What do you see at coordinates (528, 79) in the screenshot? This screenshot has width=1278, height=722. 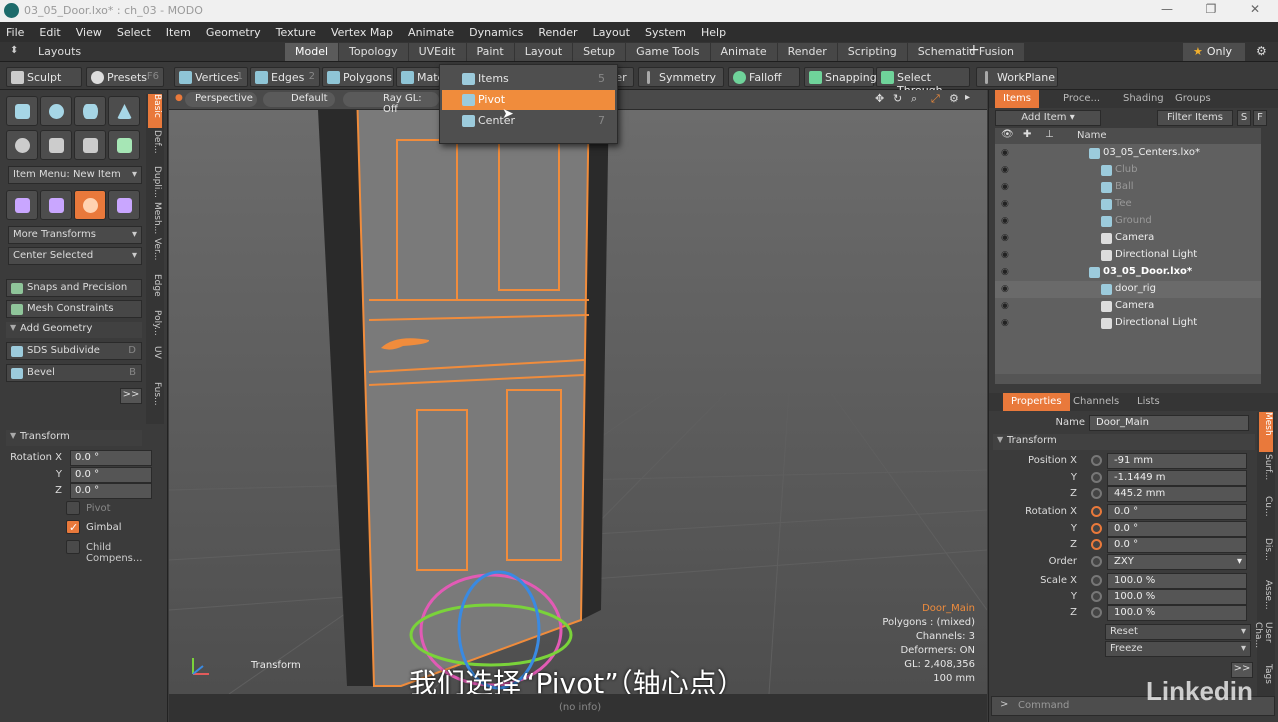 I see `popup-item-items: Items 5` at bounding box center [528, 79].